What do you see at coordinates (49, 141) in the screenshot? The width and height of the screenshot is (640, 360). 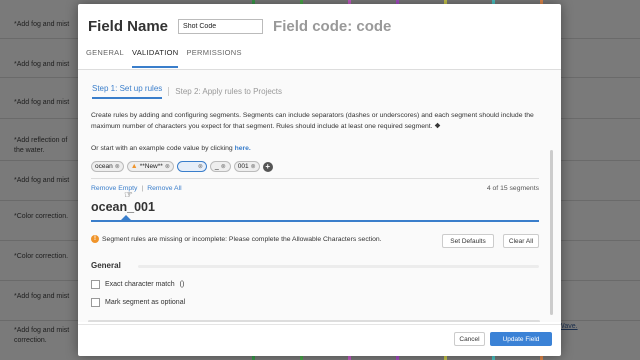 I see `bg-row-text: *Add reflection of` at bounding box center [49, 141].